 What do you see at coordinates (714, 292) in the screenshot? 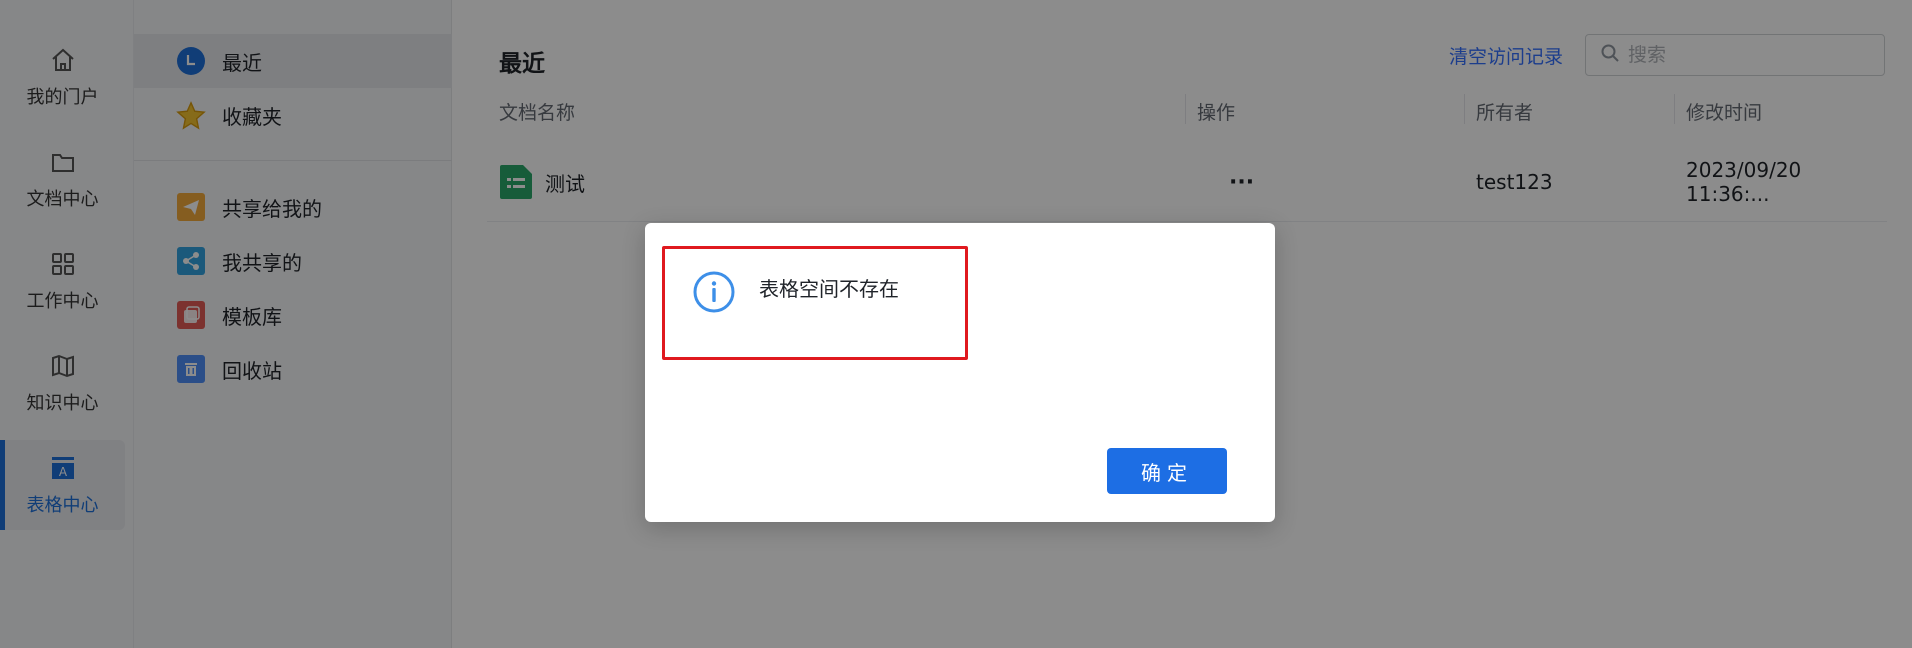
I see `info-icon` at bounding box center [714, 292].